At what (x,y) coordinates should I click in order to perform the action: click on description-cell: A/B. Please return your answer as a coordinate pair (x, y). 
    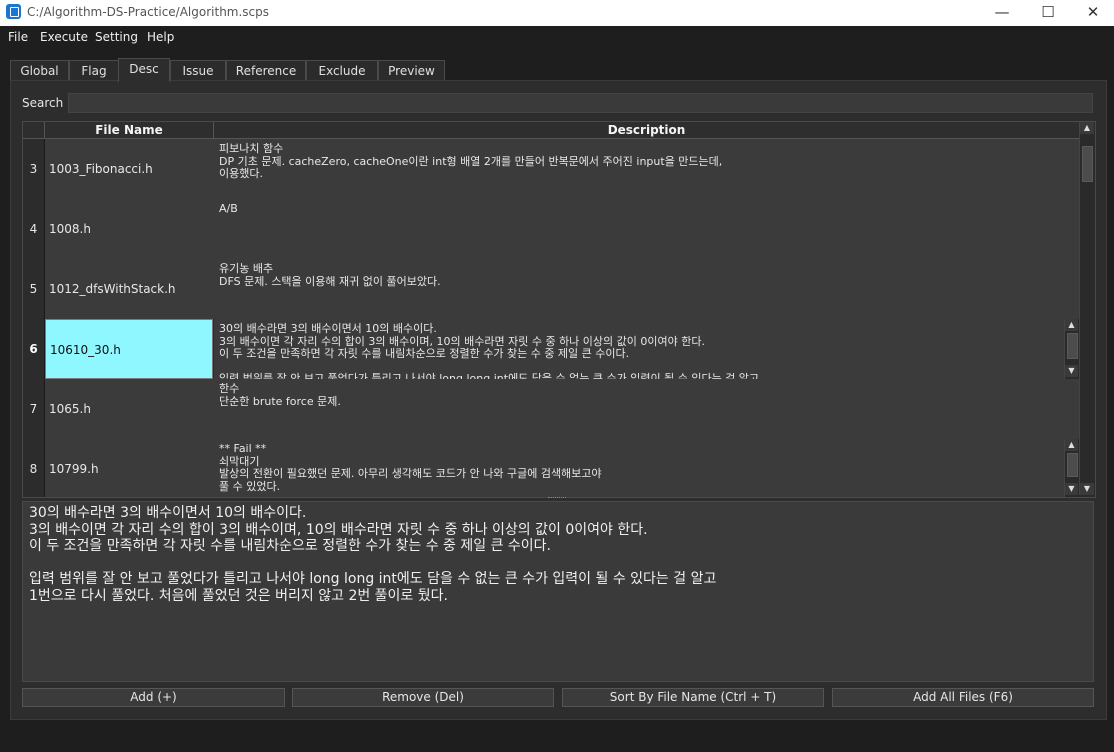
    Looking at the image, I should click on (646, 229).